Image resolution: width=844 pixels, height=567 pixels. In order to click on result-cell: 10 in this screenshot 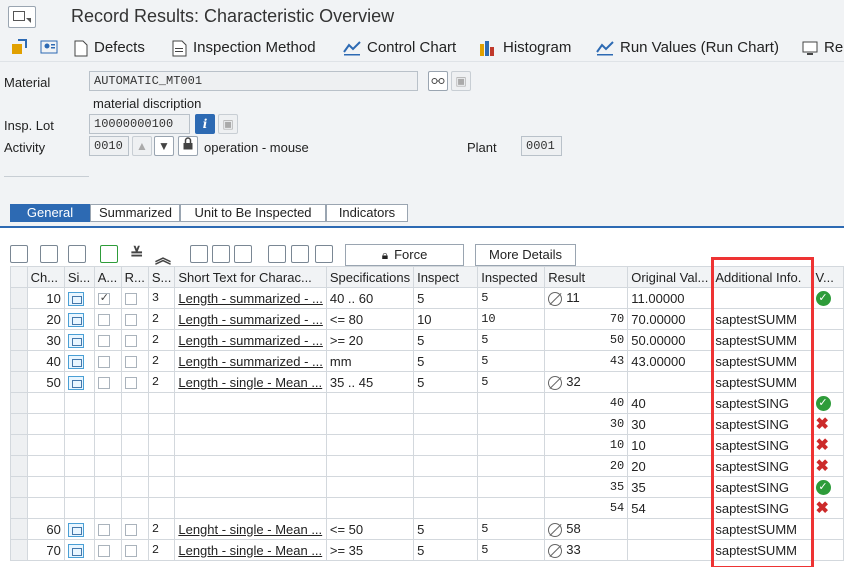, I will do `click(586, 445)`.